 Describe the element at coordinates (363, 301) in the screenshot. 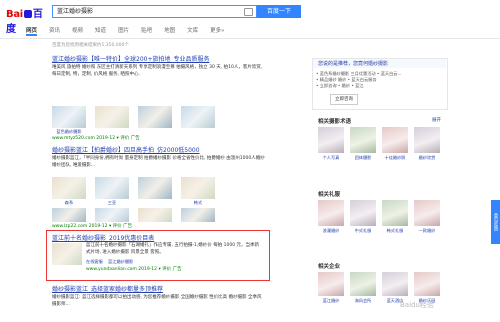

I see `related-caption: 海风会所` at that location.